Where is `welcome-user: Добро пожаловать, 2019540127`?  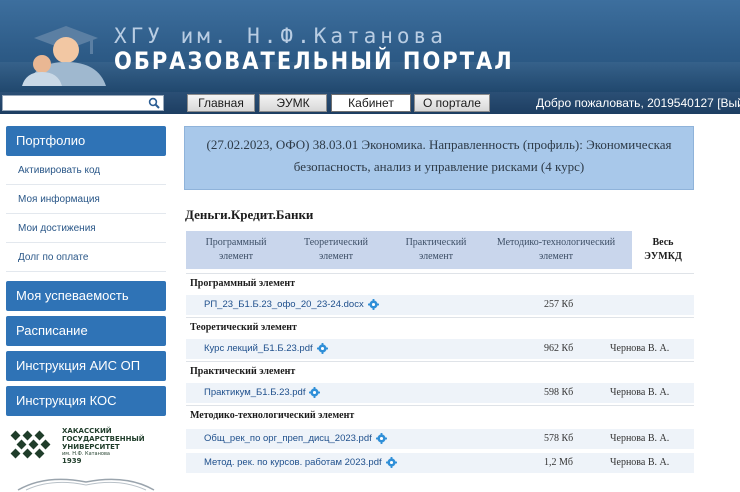 welcome-user: Добро пожаловать, 2019540127 is located at coordinates (625, 103).